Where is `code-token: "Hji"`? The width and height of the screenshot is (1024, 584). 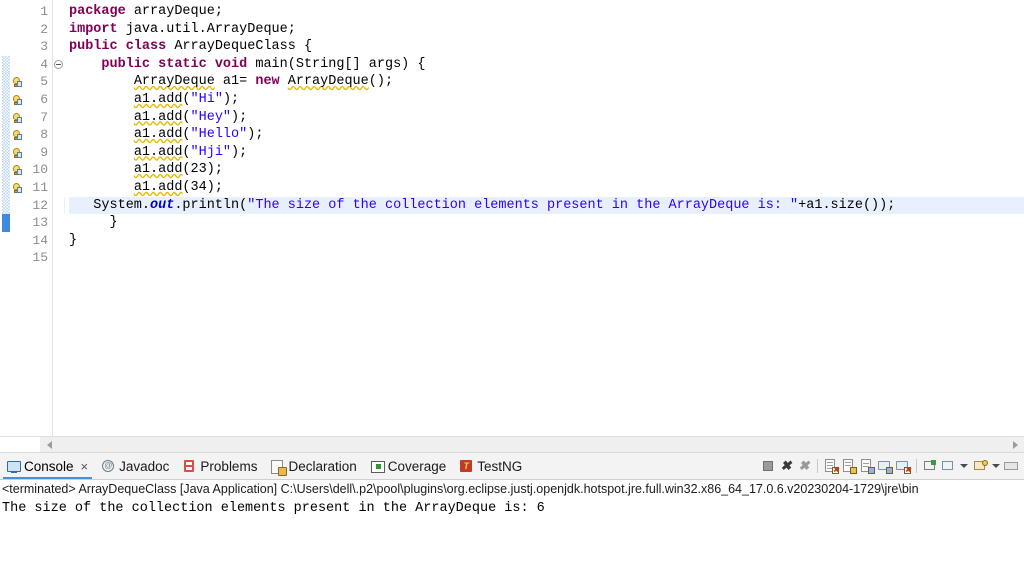
code-token: "Hji" is located at coordinates (211, 152).